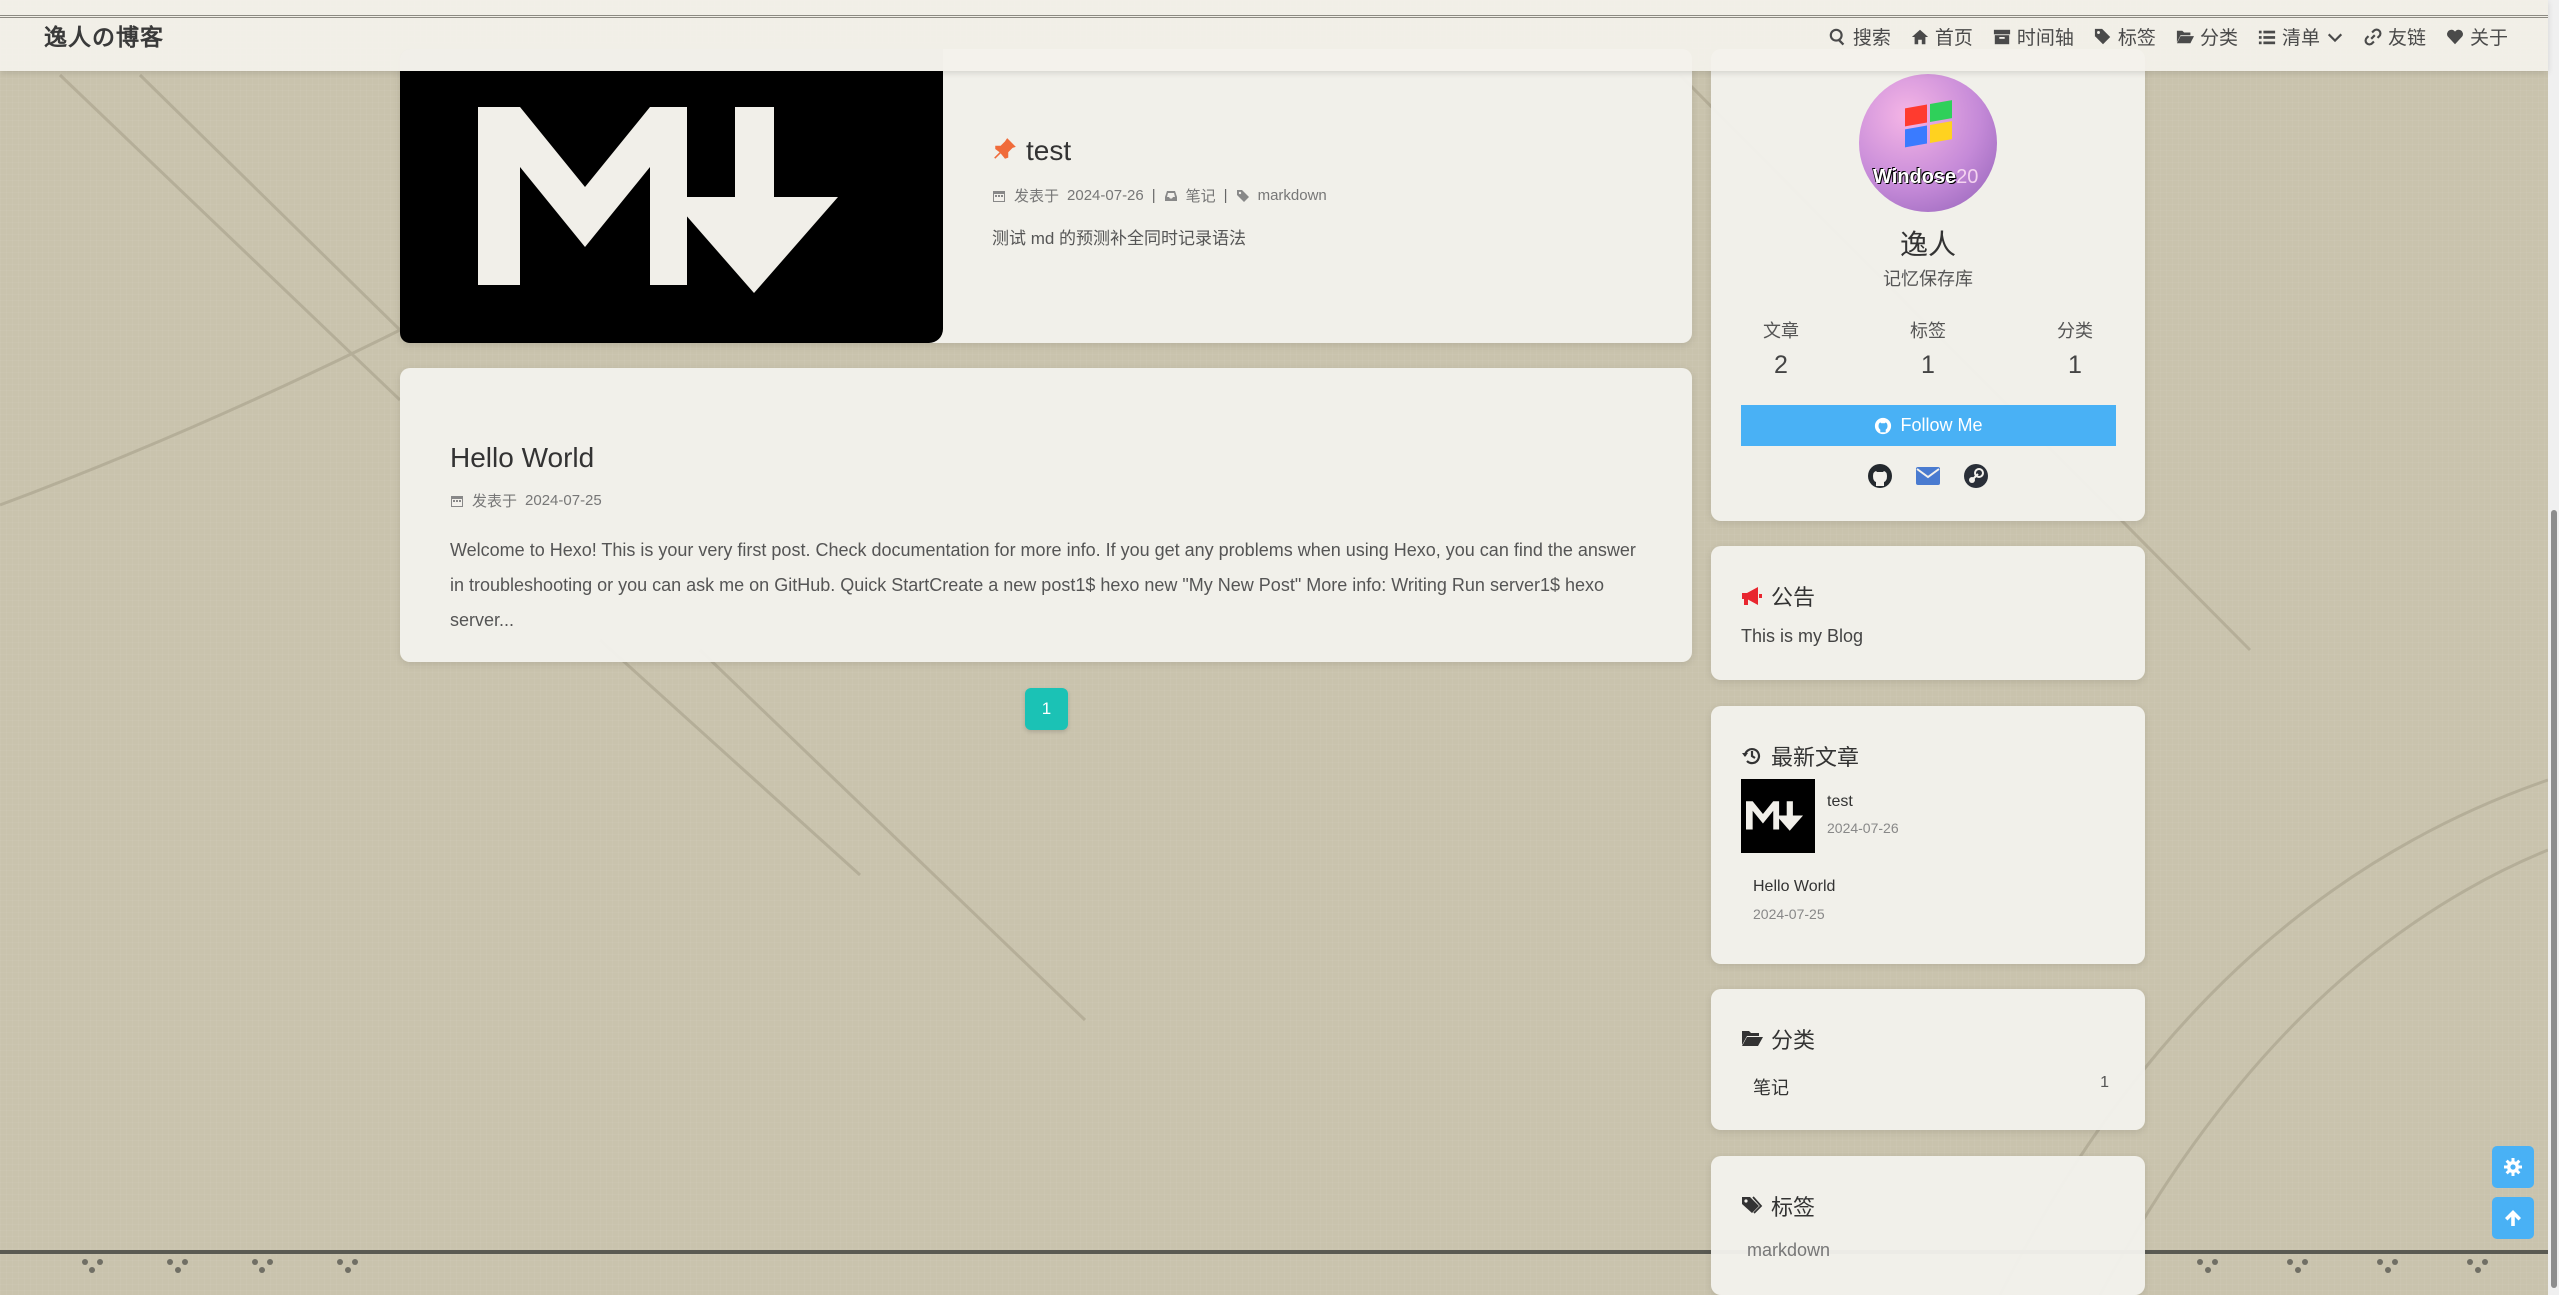 The image size is (2559, 1295). I want to click on envelope-icon, so click(1928, 478).